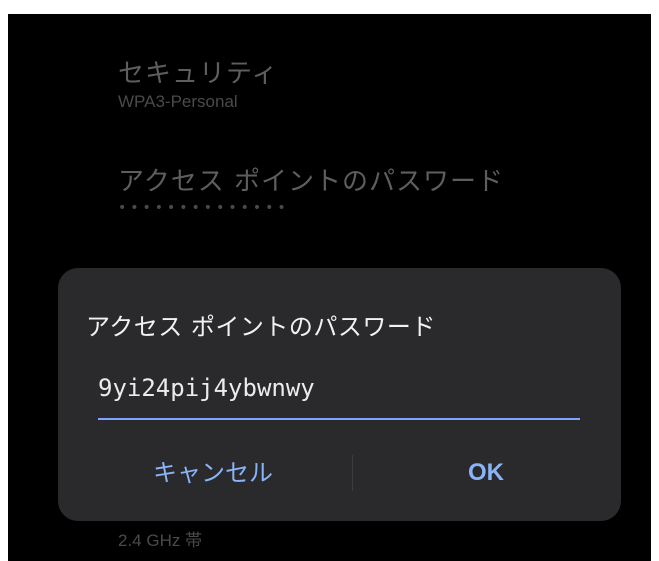 The image size is (659, 561). I want to click on password-setting: アクセス ポイントのパスワード ••••••••••••••, so click(311, 192).